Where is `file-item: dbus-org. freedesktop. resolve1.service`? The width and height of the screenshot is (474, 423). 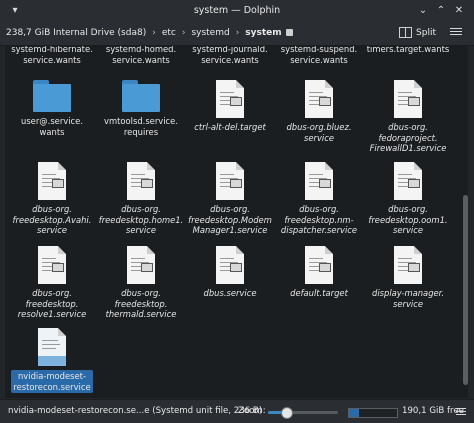 file-item: dbus-org. freedesktop. resolve1.service is located at coordinates (52, 283).